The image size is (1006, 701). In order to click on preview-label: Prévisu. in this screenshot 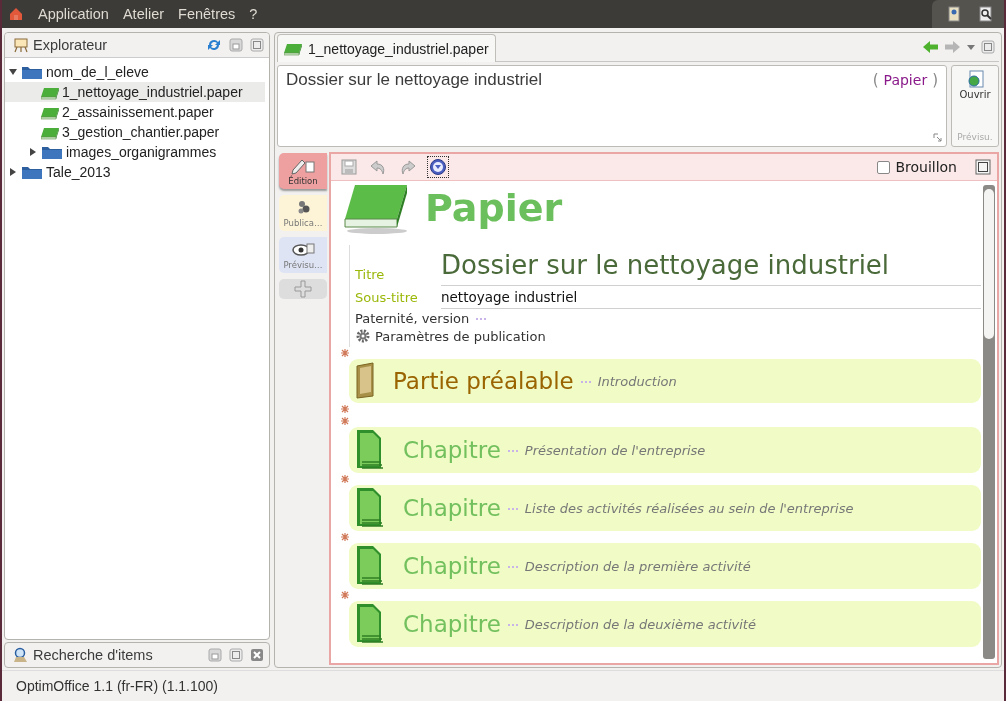, I will do `click(975, 137)`.